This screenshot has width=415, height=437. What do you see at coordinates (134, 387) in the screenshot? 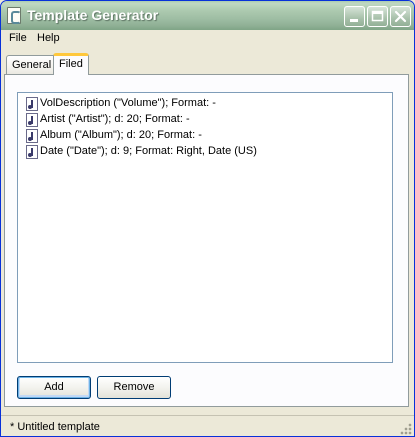
I see `remove-button: Remove` at bounding box center [134, 387].